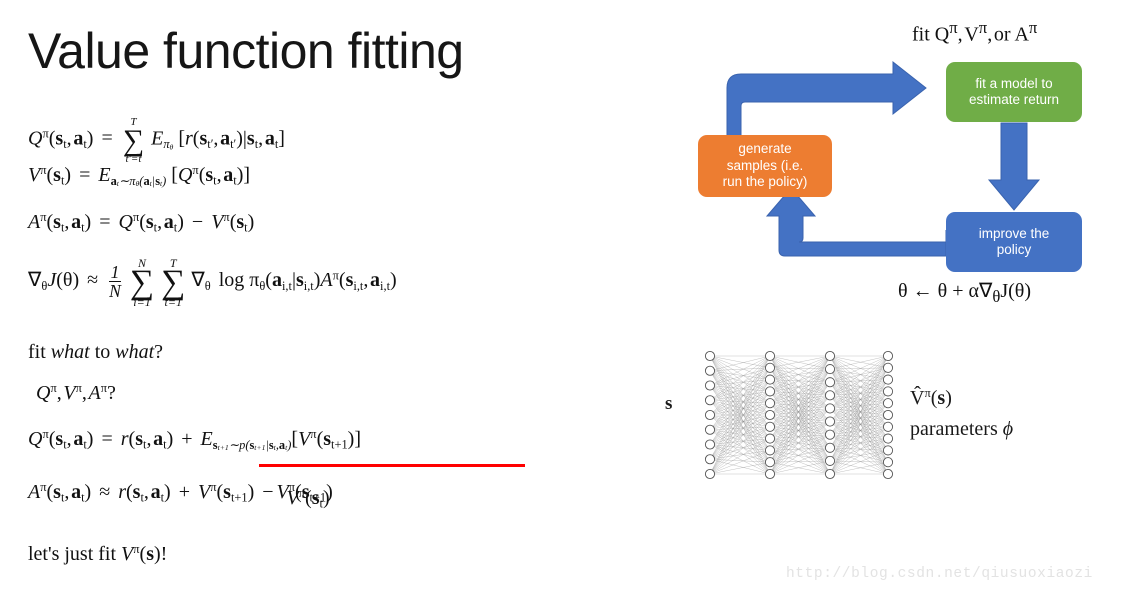 The width and height of the screenshot is (1126, 600). I want to click on cycle-node-fit-model: fit a model to estimate return, so click(1014, 92).